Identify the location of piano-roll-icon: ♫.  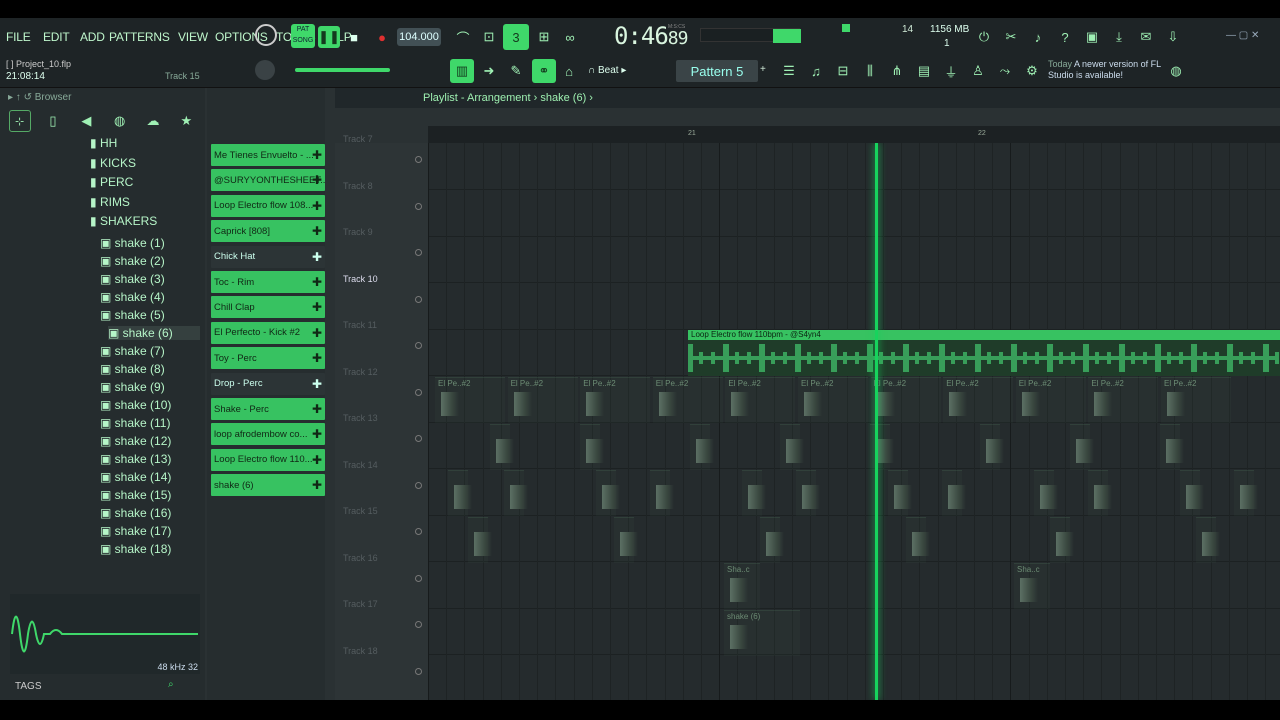
(816, 71).